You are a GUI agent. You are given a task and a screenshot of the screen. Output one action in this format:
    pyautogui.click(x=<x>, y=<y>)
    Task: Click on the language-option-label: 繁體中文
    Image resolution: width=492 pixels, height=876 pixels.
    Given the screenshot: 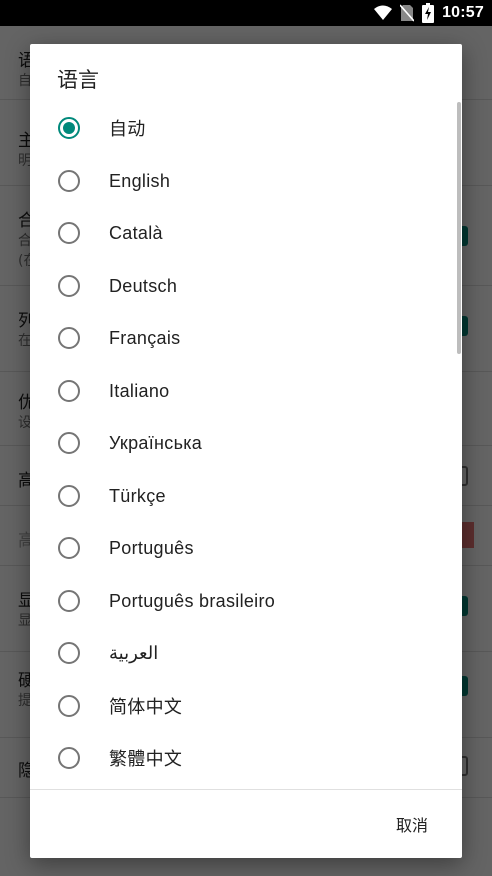 What is the action you would take?
    pyautogui.click(x=146, y=759)
    